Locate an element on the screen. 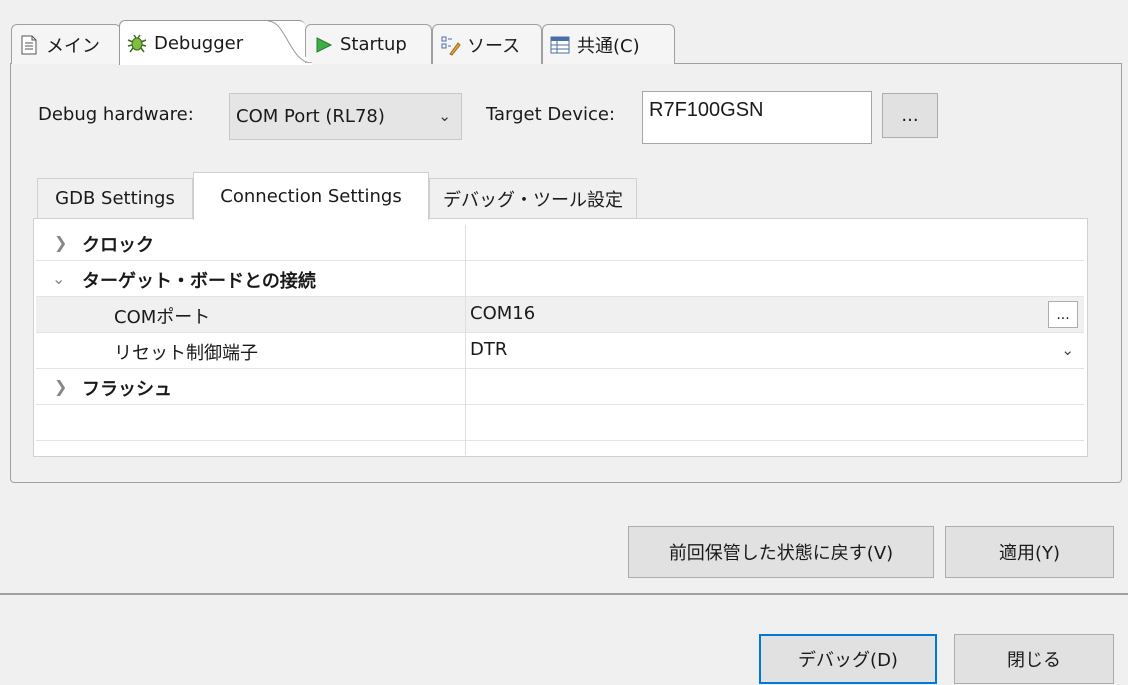  tab-common: 共通(C) is located at coordinates (608, 44).